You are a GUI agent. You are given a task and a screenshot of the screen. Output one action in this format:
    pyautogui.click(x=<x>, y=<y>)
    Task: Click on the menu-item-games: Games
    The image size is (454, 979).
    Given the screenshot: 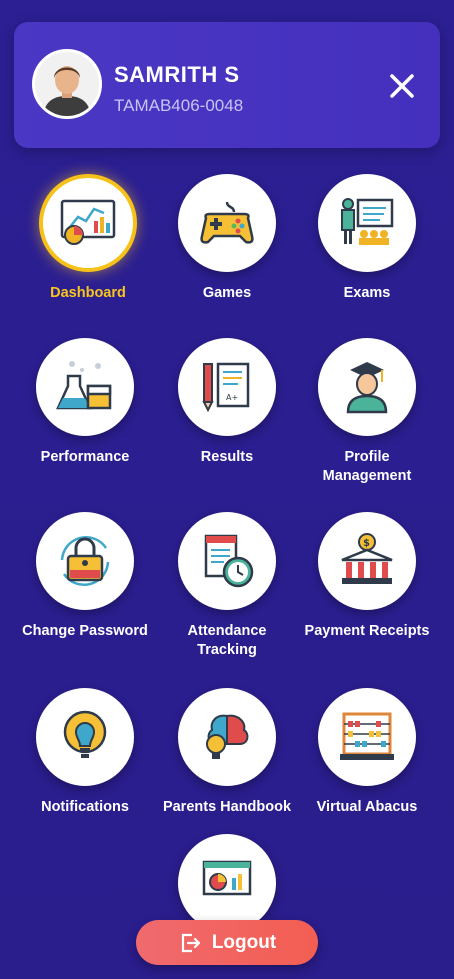 What is the action you would take?
    pyautogui.click(x=227, y=238)
    